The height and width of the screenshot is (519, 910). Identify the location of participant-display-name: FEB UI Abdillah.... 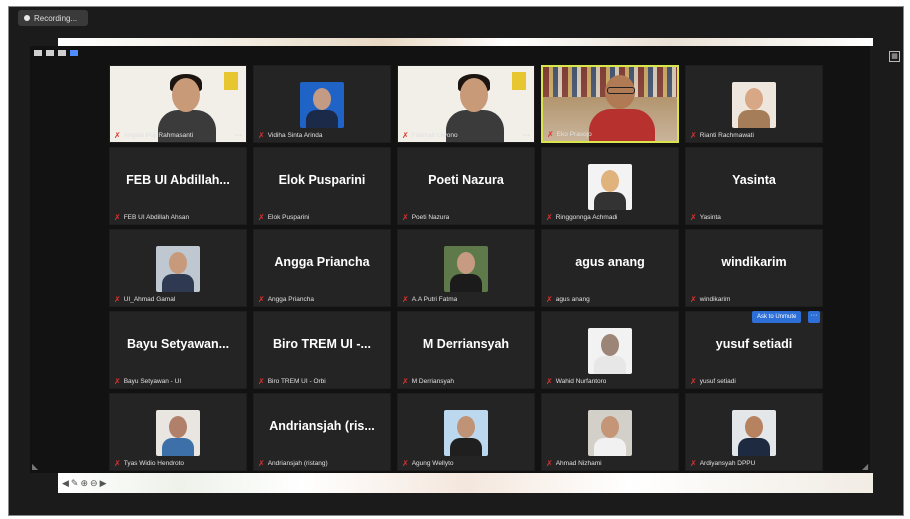
(178, 180).